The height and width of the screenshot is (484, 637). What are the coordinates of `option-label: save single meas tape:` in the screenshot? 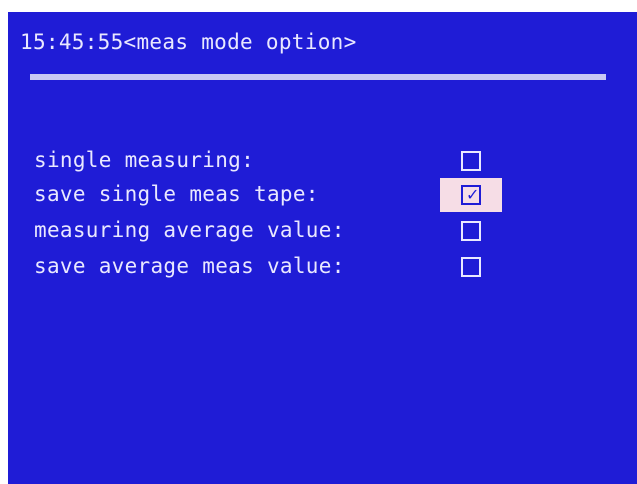 It's located at (176, 194).